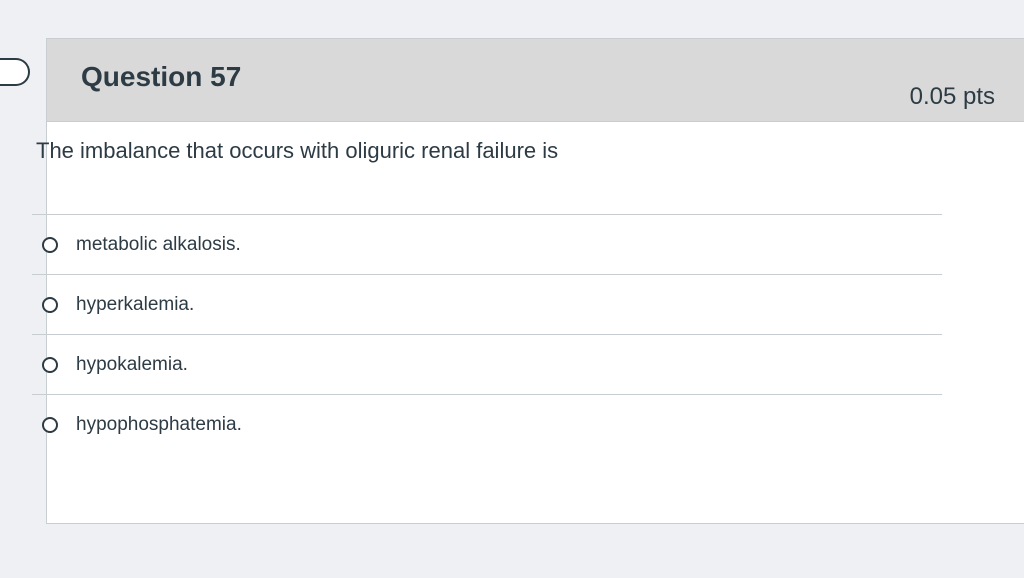  What do you see at coordinates (161, 76) in the screenshot?
I see `question-title: Question 57` at bounding box center [161, 76].